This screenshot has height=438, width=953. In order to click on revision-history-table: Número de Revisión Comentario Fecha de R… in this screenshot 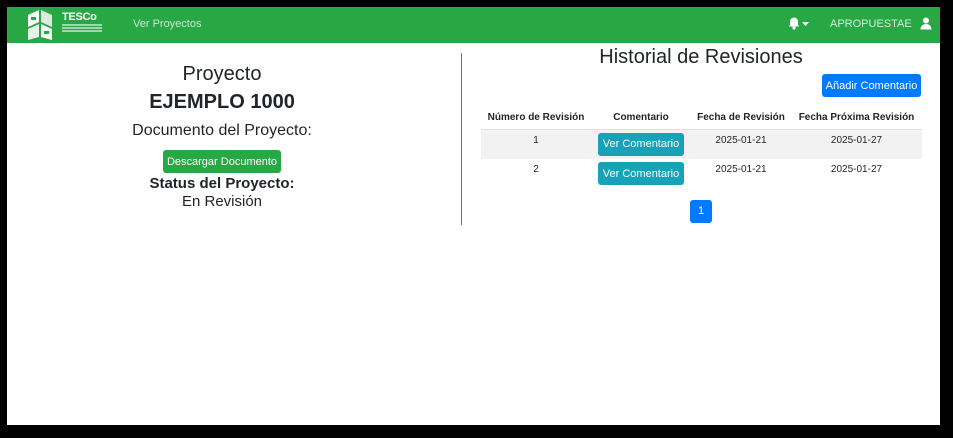, I will do `click(701, 148)`.